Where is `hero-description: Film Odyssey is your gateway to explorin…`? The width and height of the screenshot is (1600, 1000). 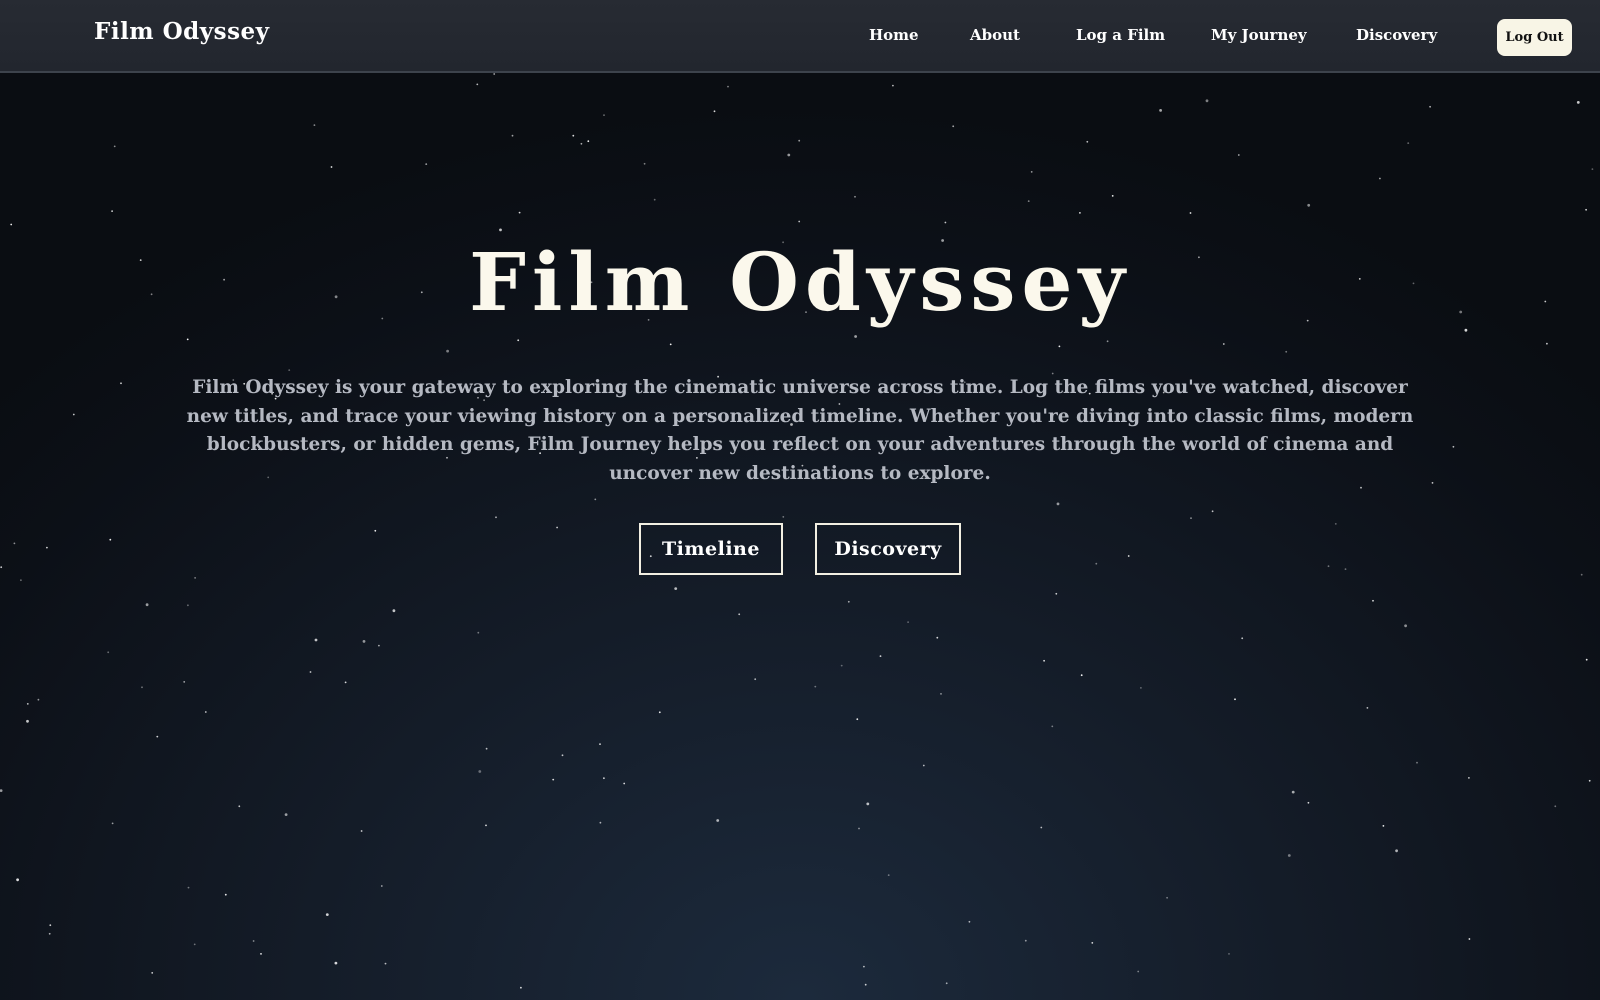
hero-description: Film Odyssey is your gateway to explorin… is located at coordinates (800, 430).